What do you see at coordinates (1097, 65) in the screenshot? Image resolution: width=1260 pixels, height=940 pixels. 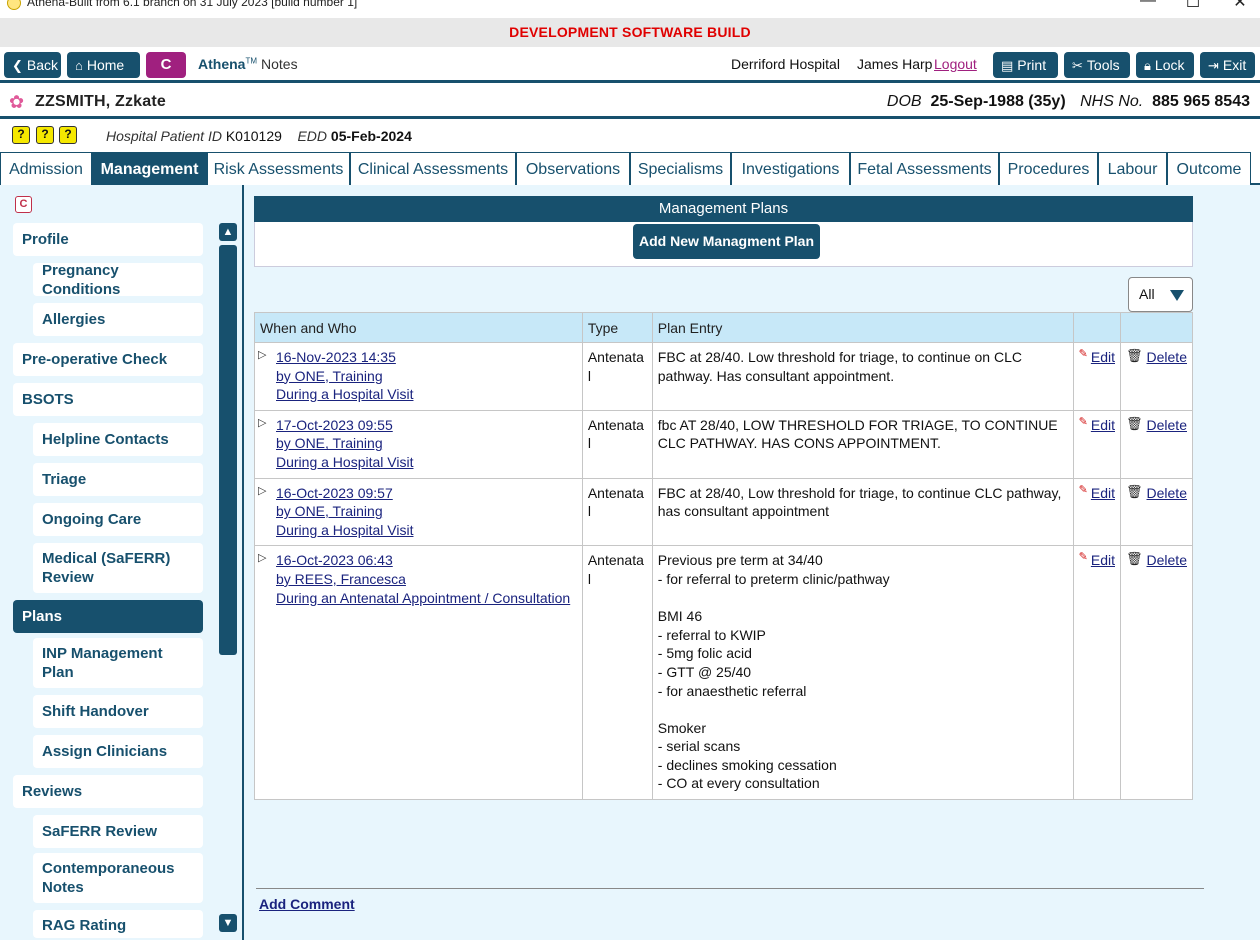 I see `tools-button: ✂ Tools` at bounding box center [1097, 65].